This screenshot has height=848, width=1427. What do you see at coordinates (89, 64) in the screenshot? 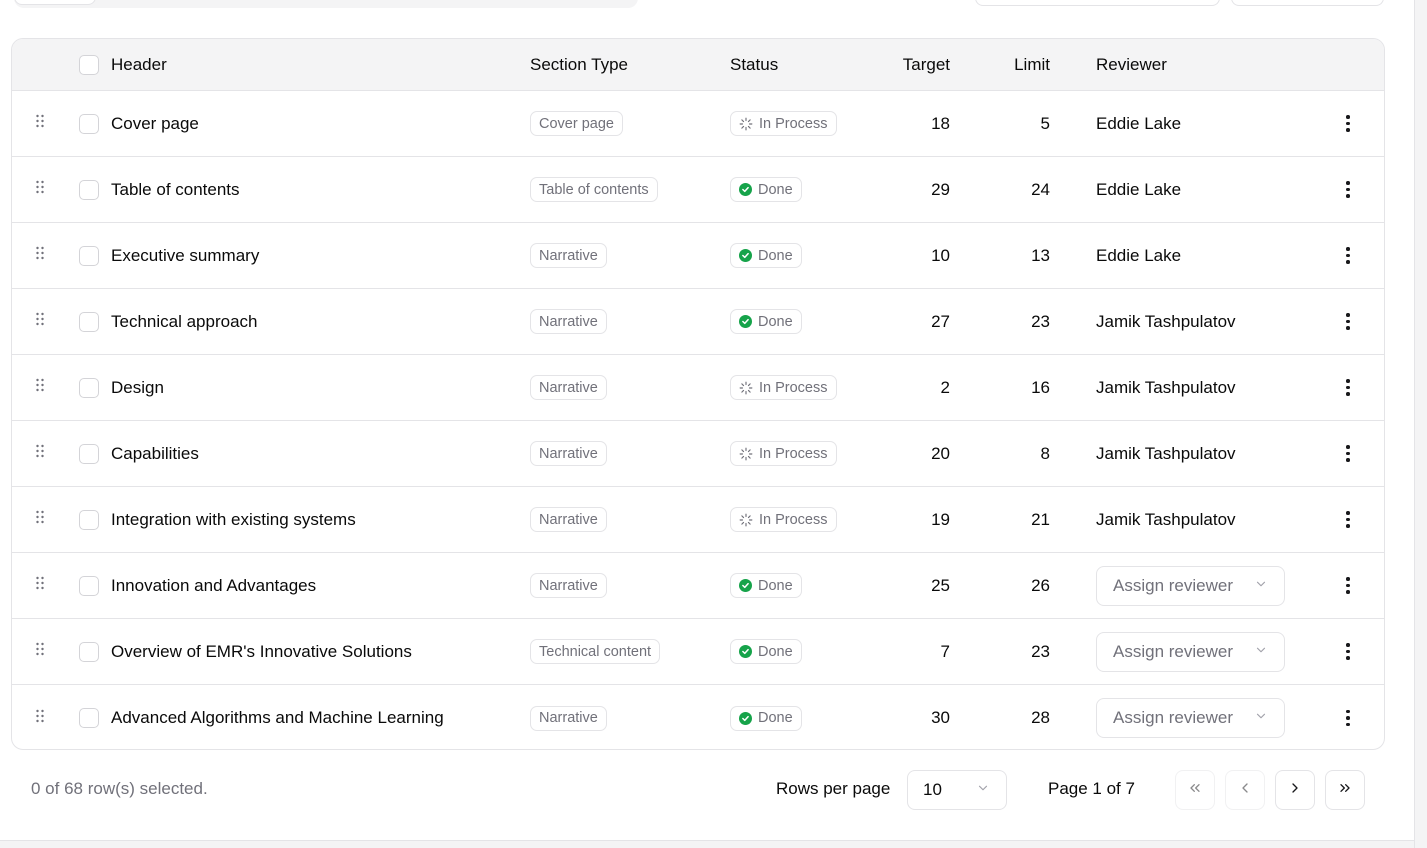
I see `select-all-checkbox` at bounding box center [89, 64].